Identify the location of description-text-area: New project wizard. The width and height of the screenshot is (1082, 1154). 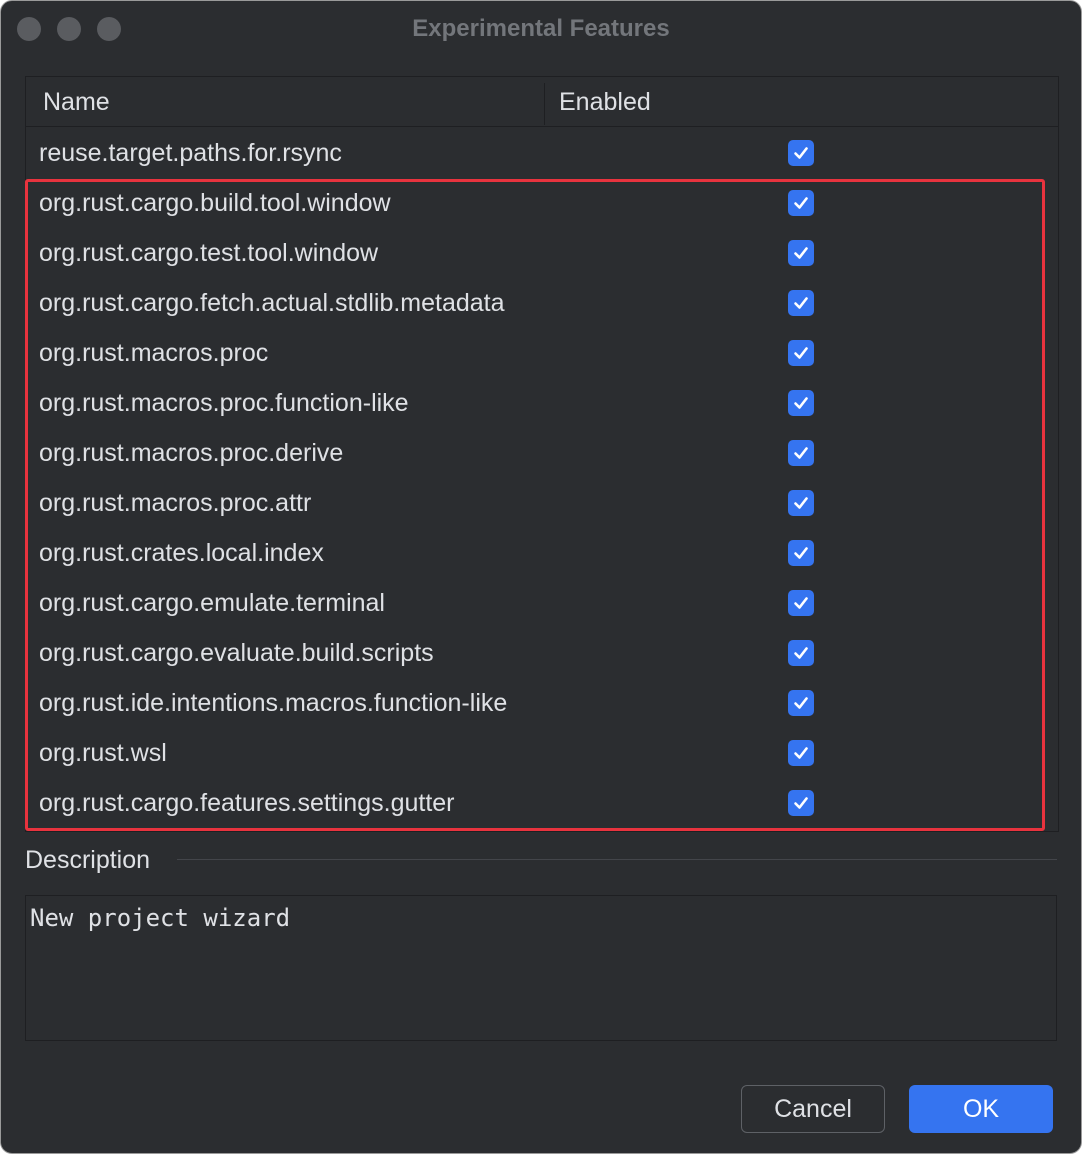
(541, 968).